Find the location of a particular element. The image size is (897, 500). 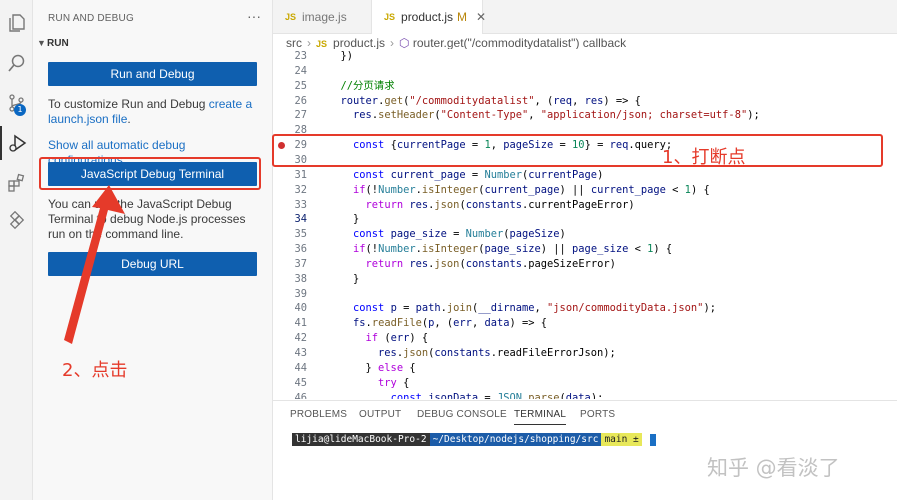

line-number: 31 is located at coordinates (300, 174).